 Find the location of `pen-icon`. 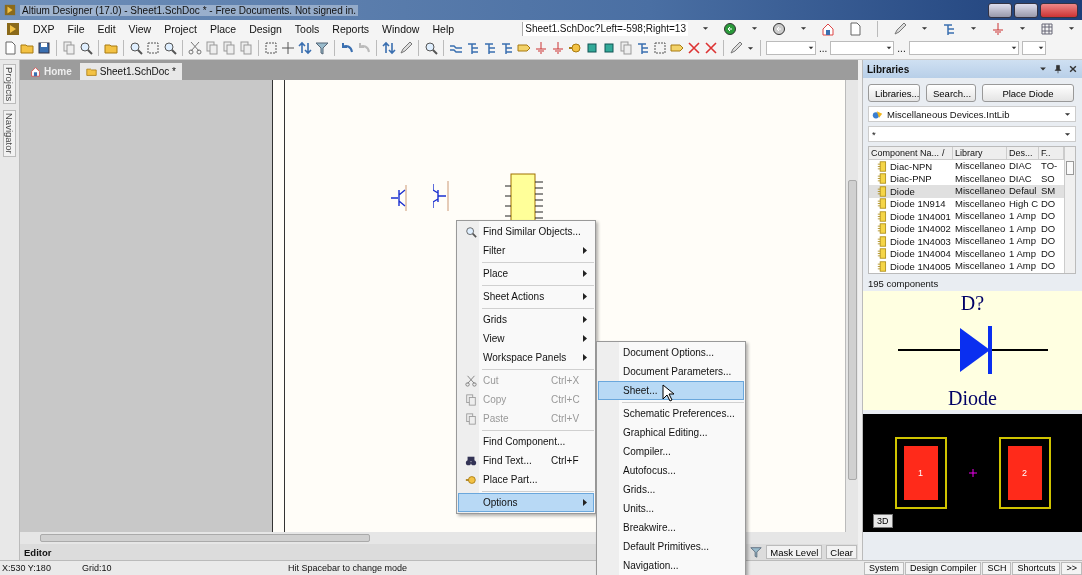

pen-icon is located at coordinates (406, 48).